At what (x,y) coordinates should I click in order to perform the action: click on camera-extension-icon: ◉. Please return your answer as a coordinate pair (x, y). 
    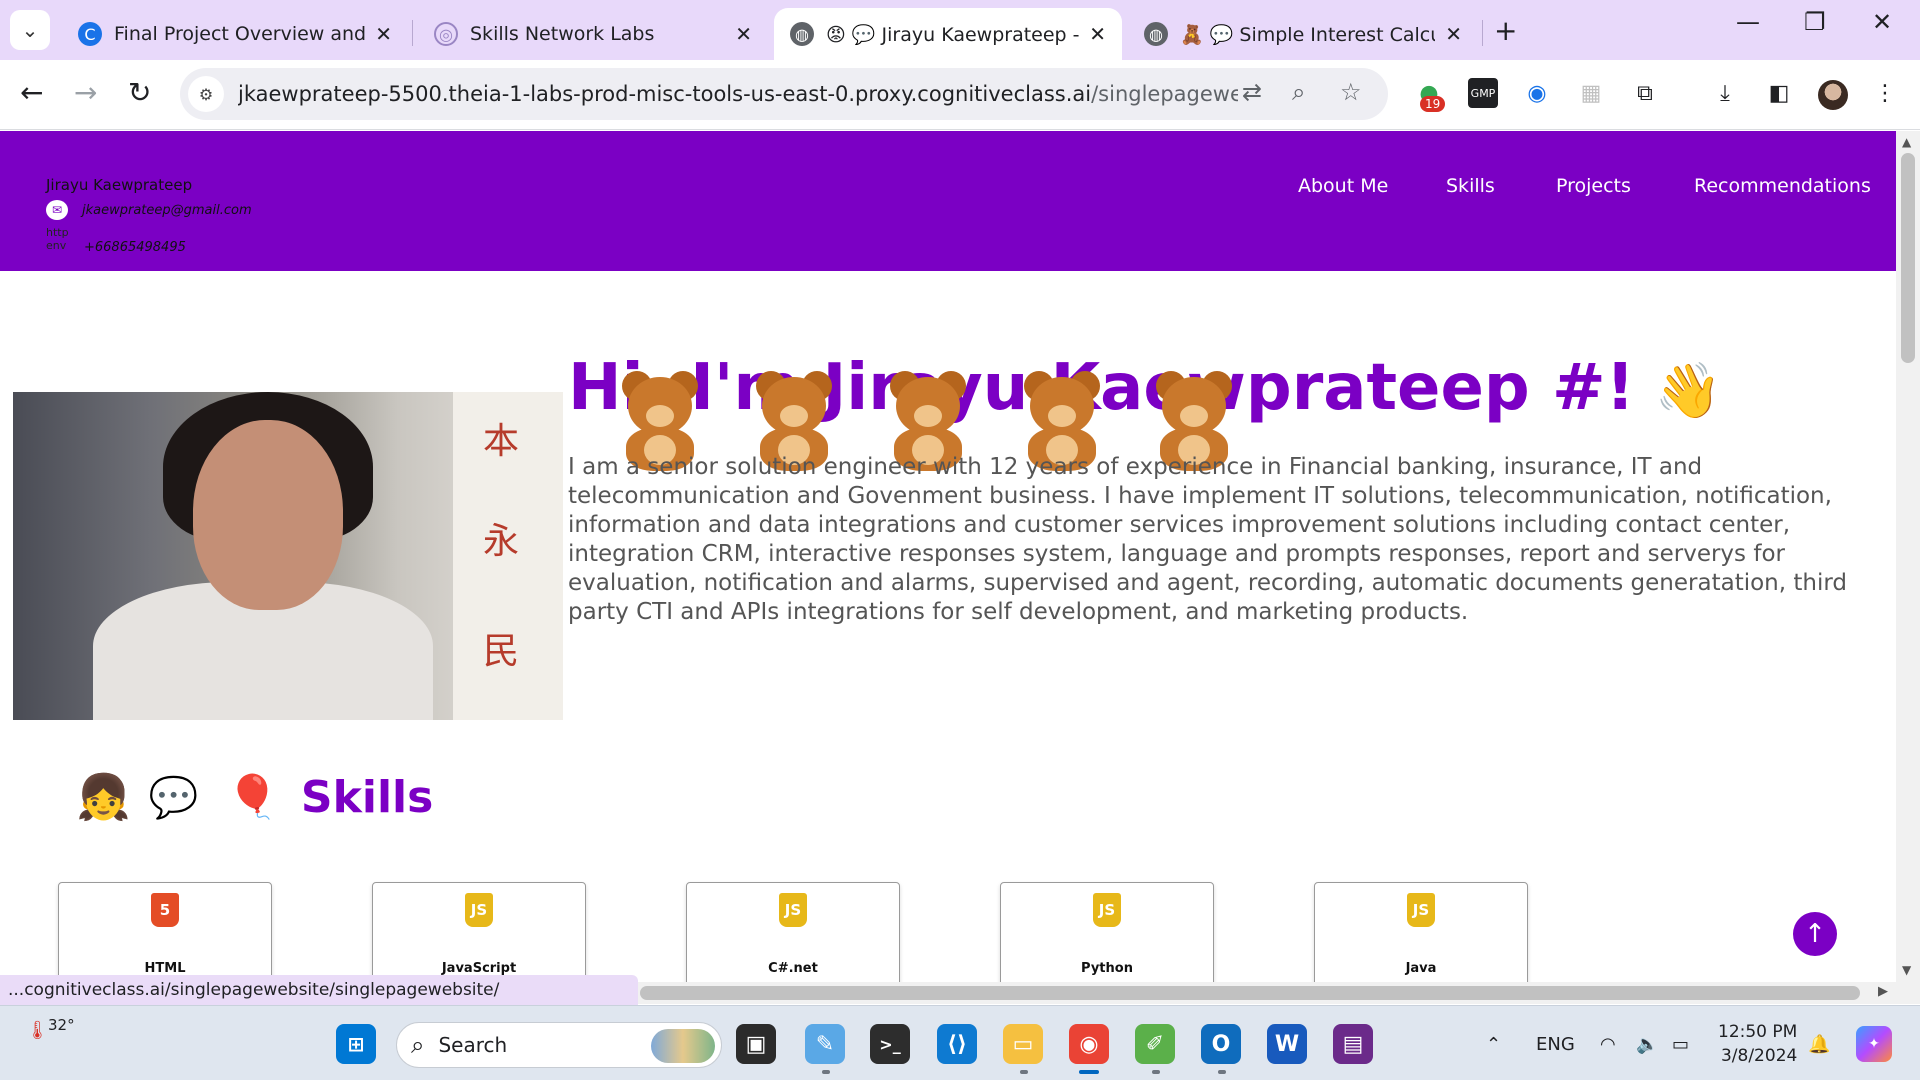
    Looking at the image, I should click on (1537, 93).